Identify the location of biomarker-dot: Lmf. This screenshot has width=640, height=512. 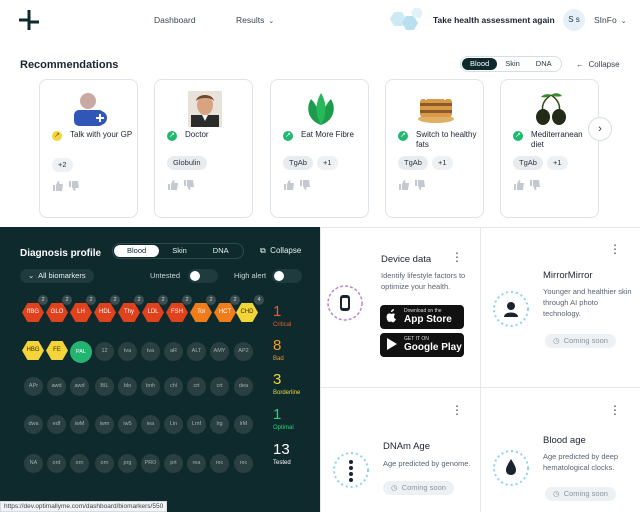
(196, 424).